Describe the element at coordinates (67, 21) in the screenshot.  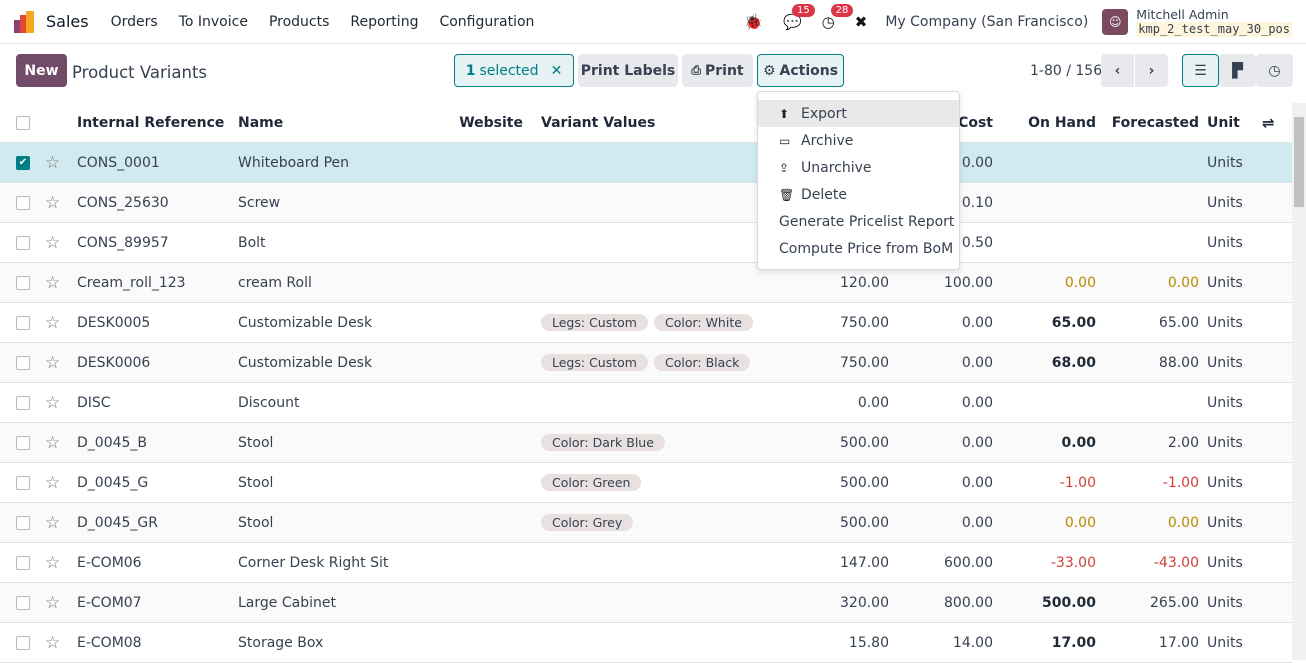
I see `app-name: Sales` at that location.